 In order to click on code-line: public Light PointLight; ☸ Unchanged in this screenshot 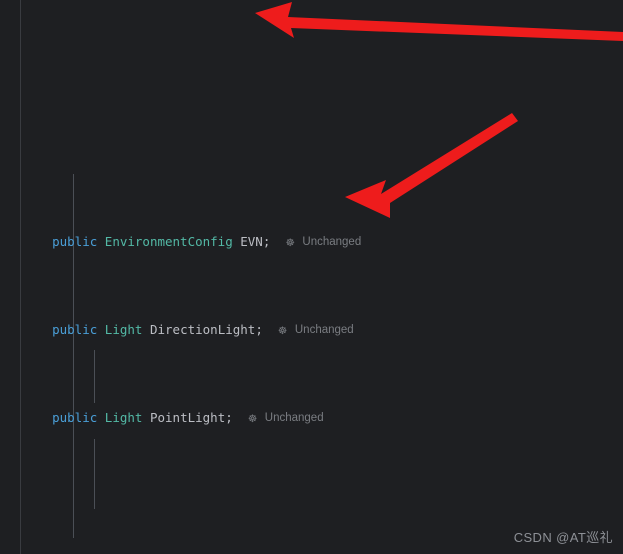, I will do `click(322, 418)`.